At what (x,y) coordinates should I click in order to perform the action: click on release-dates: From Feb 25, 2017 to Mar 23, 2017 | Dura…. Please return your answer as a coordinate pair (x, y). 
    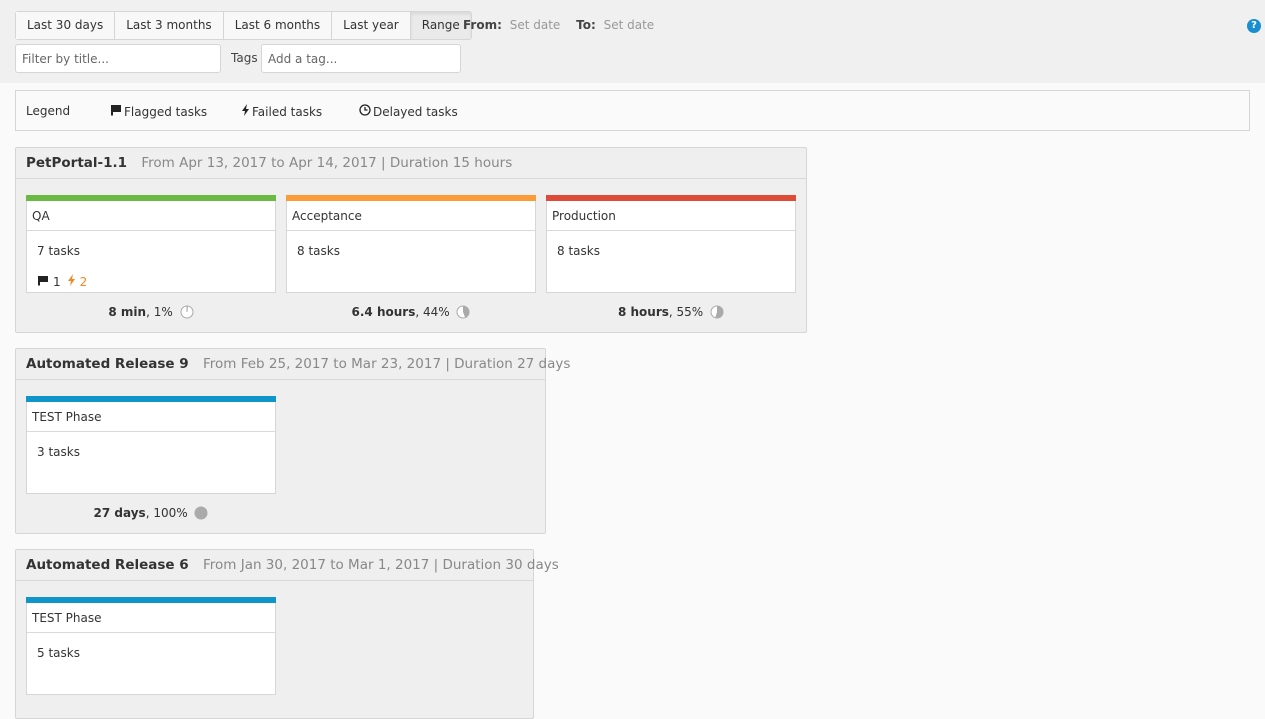
    Looking at the image, I should click on (386, 364).